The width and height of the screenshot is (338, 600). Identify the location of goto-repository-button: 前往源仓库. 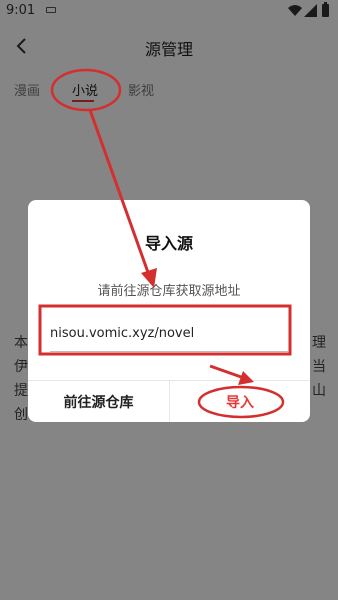
(98, 401).